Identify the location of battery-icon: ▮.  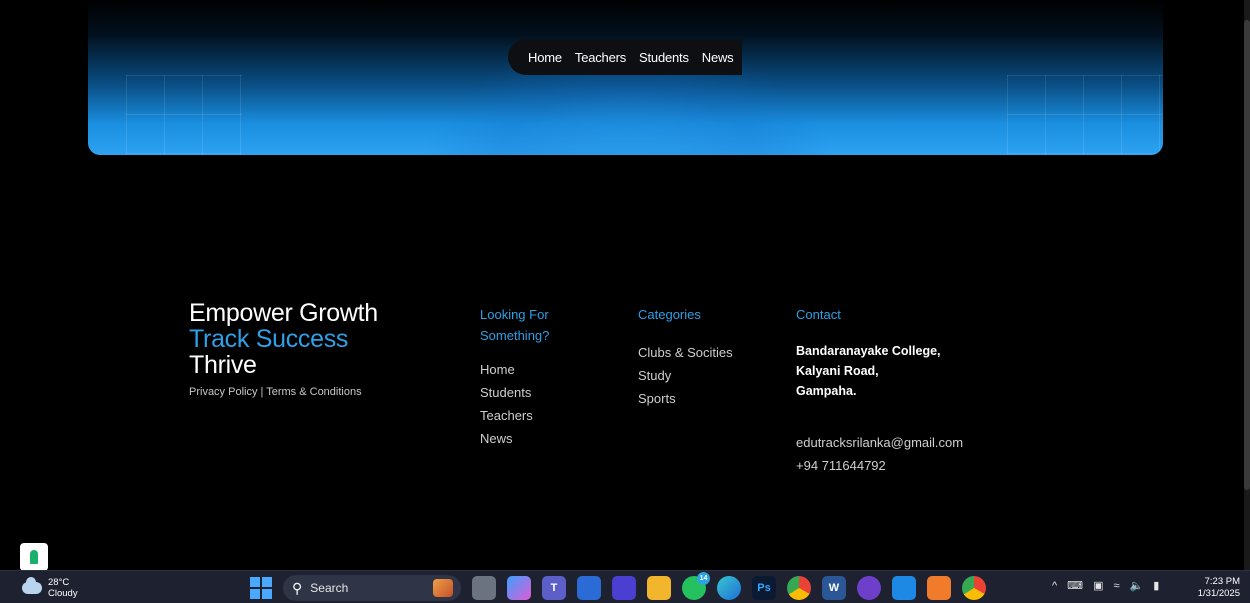
(1156, 585).